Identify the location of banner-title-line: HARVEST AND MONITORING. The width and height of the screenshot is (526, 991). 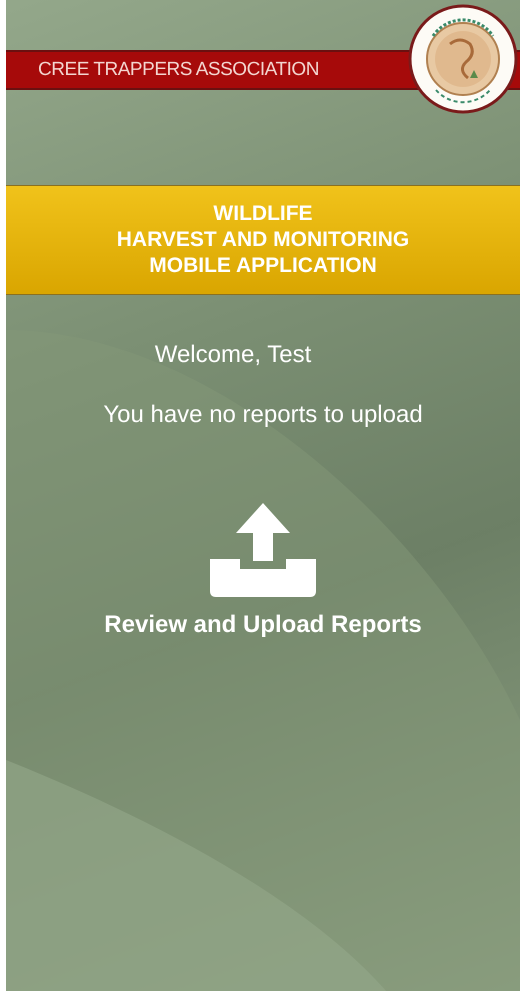
(263, 240).